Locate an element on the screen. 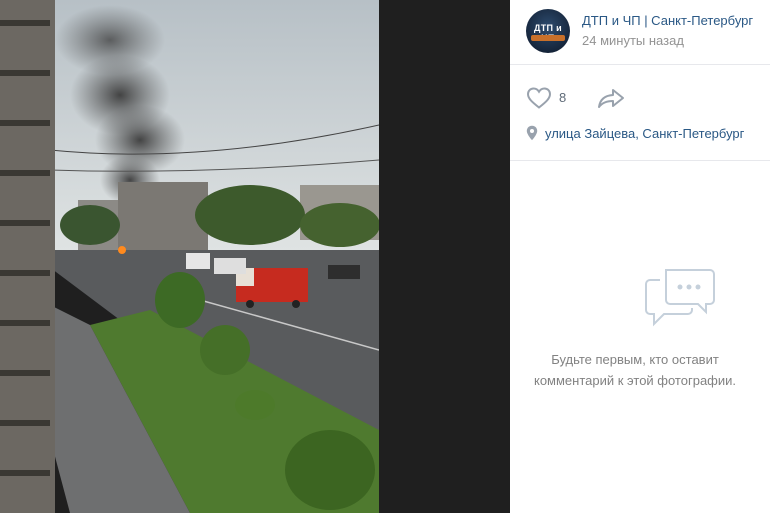  post-actions: 8 is located at coordinates (626, 98).